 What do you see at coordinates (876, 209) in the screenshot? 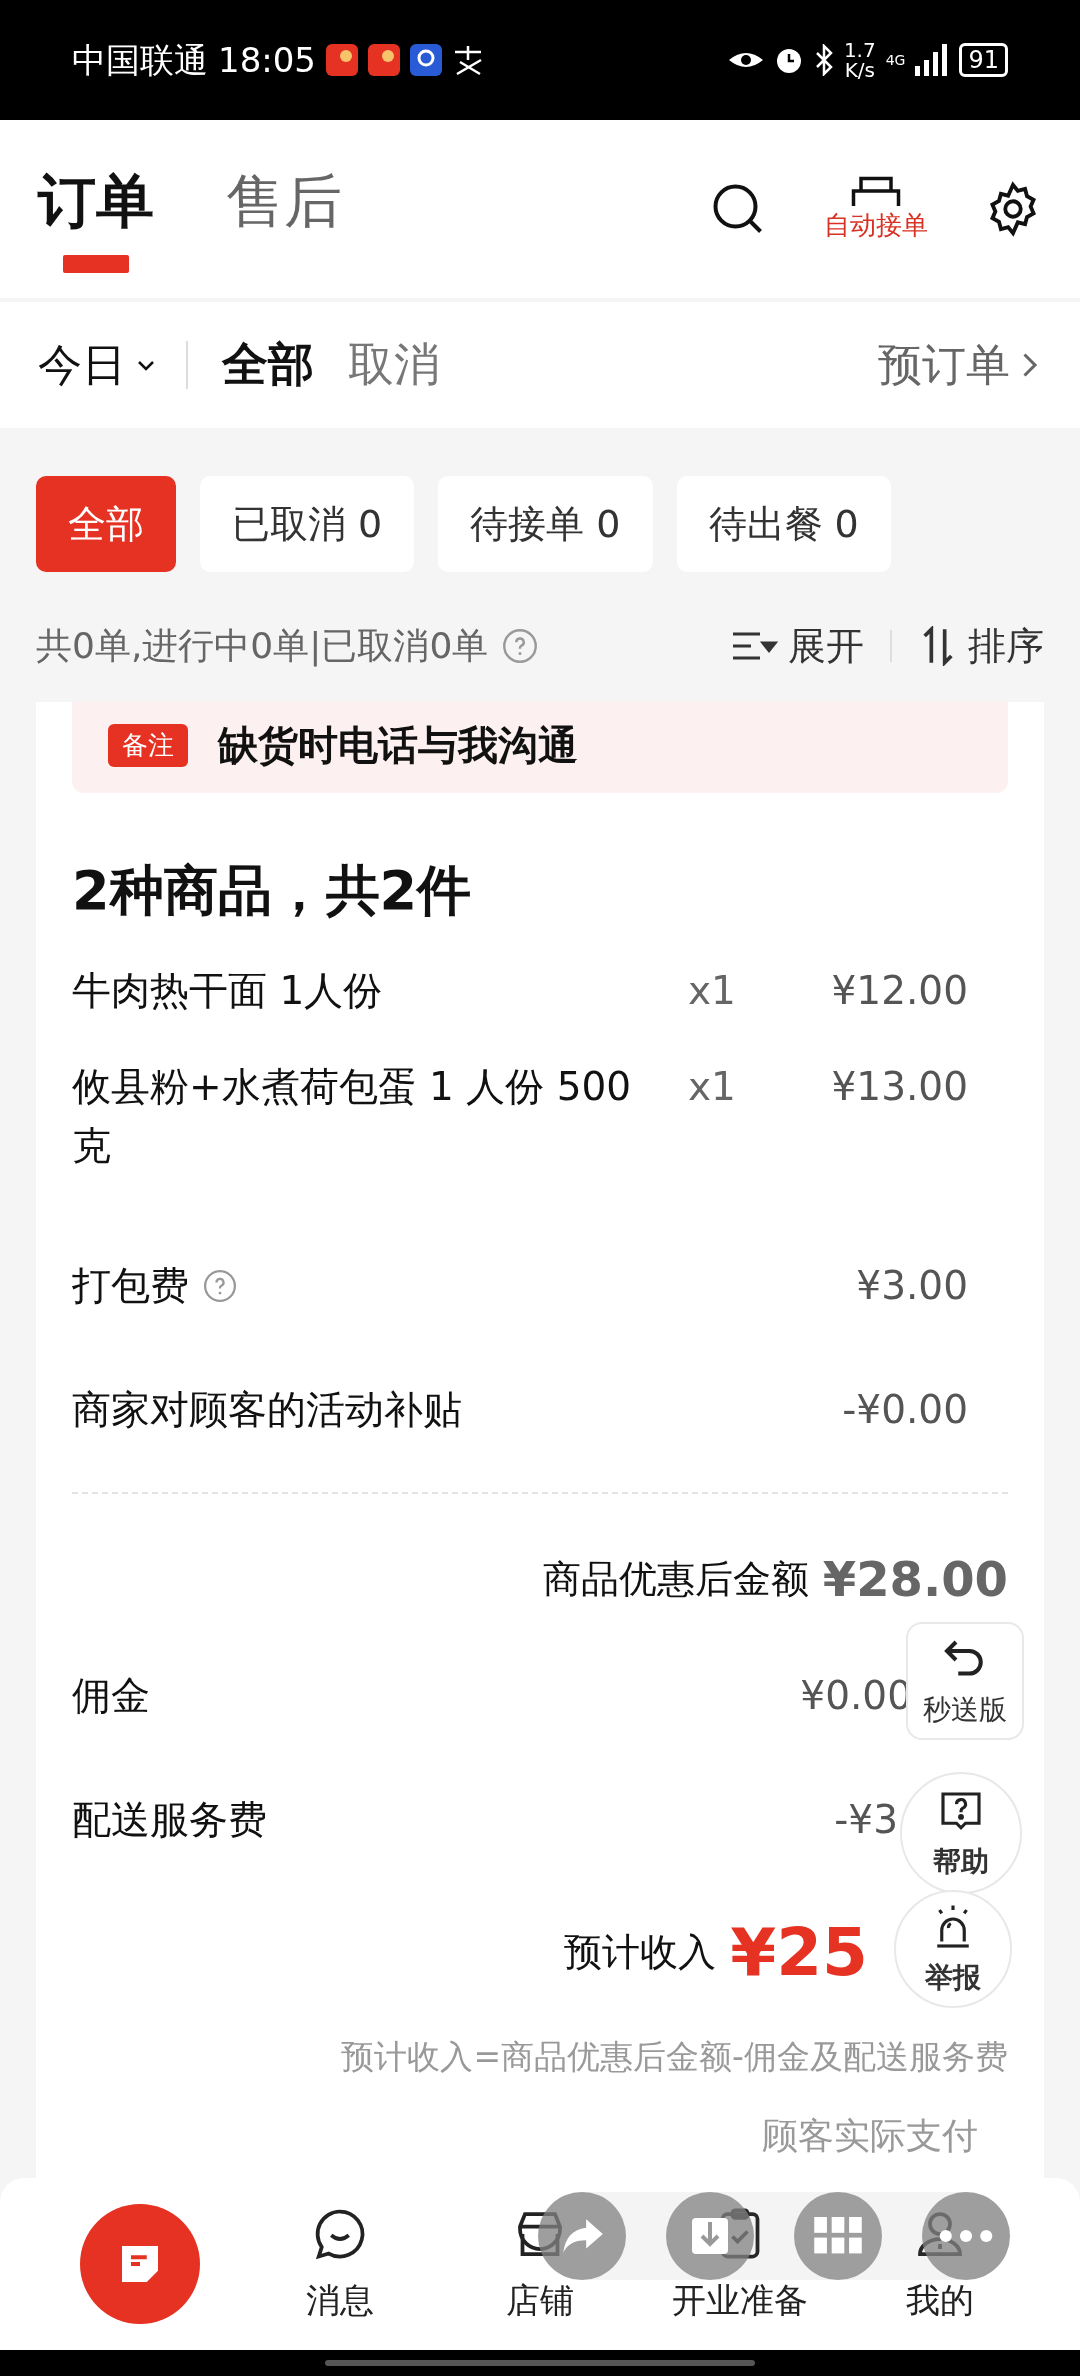
I see `auto-accept-button: 自动接单` at bounding box center [876, 209].